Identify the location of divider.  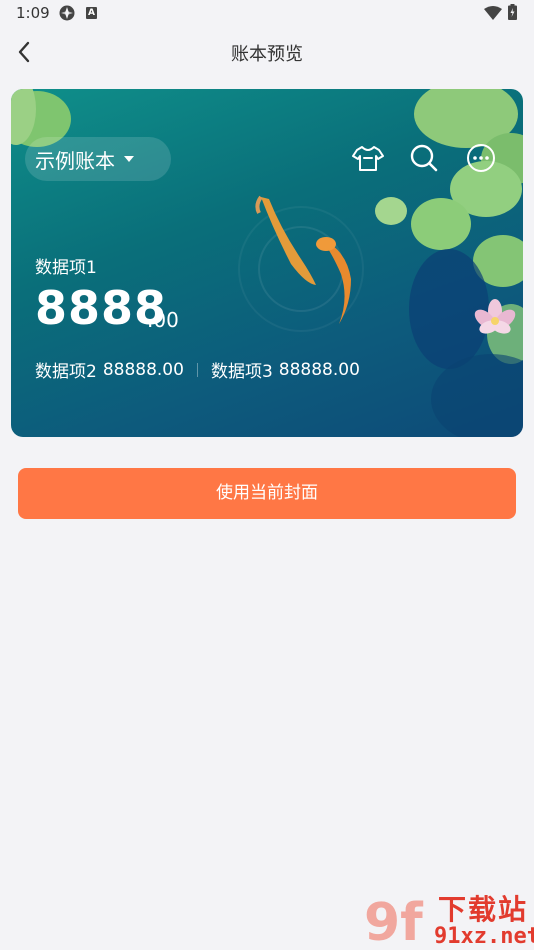
(197, 369).